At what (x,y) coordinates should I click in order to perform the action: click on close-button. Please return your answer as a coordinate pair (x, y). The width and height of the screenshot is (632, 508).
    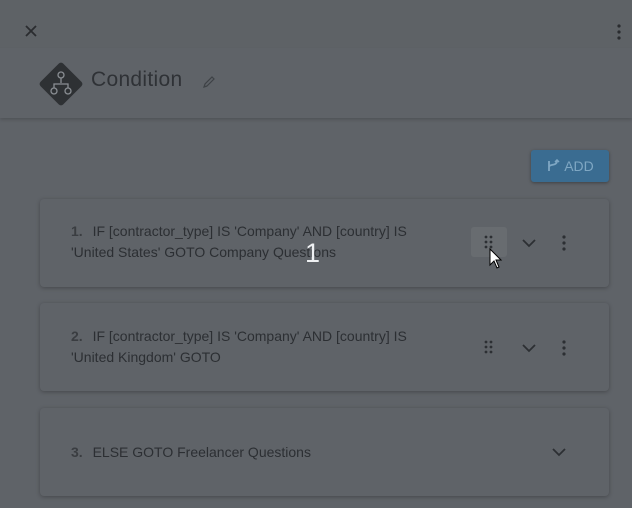
    Looking at the image, I should click on (32, 32).